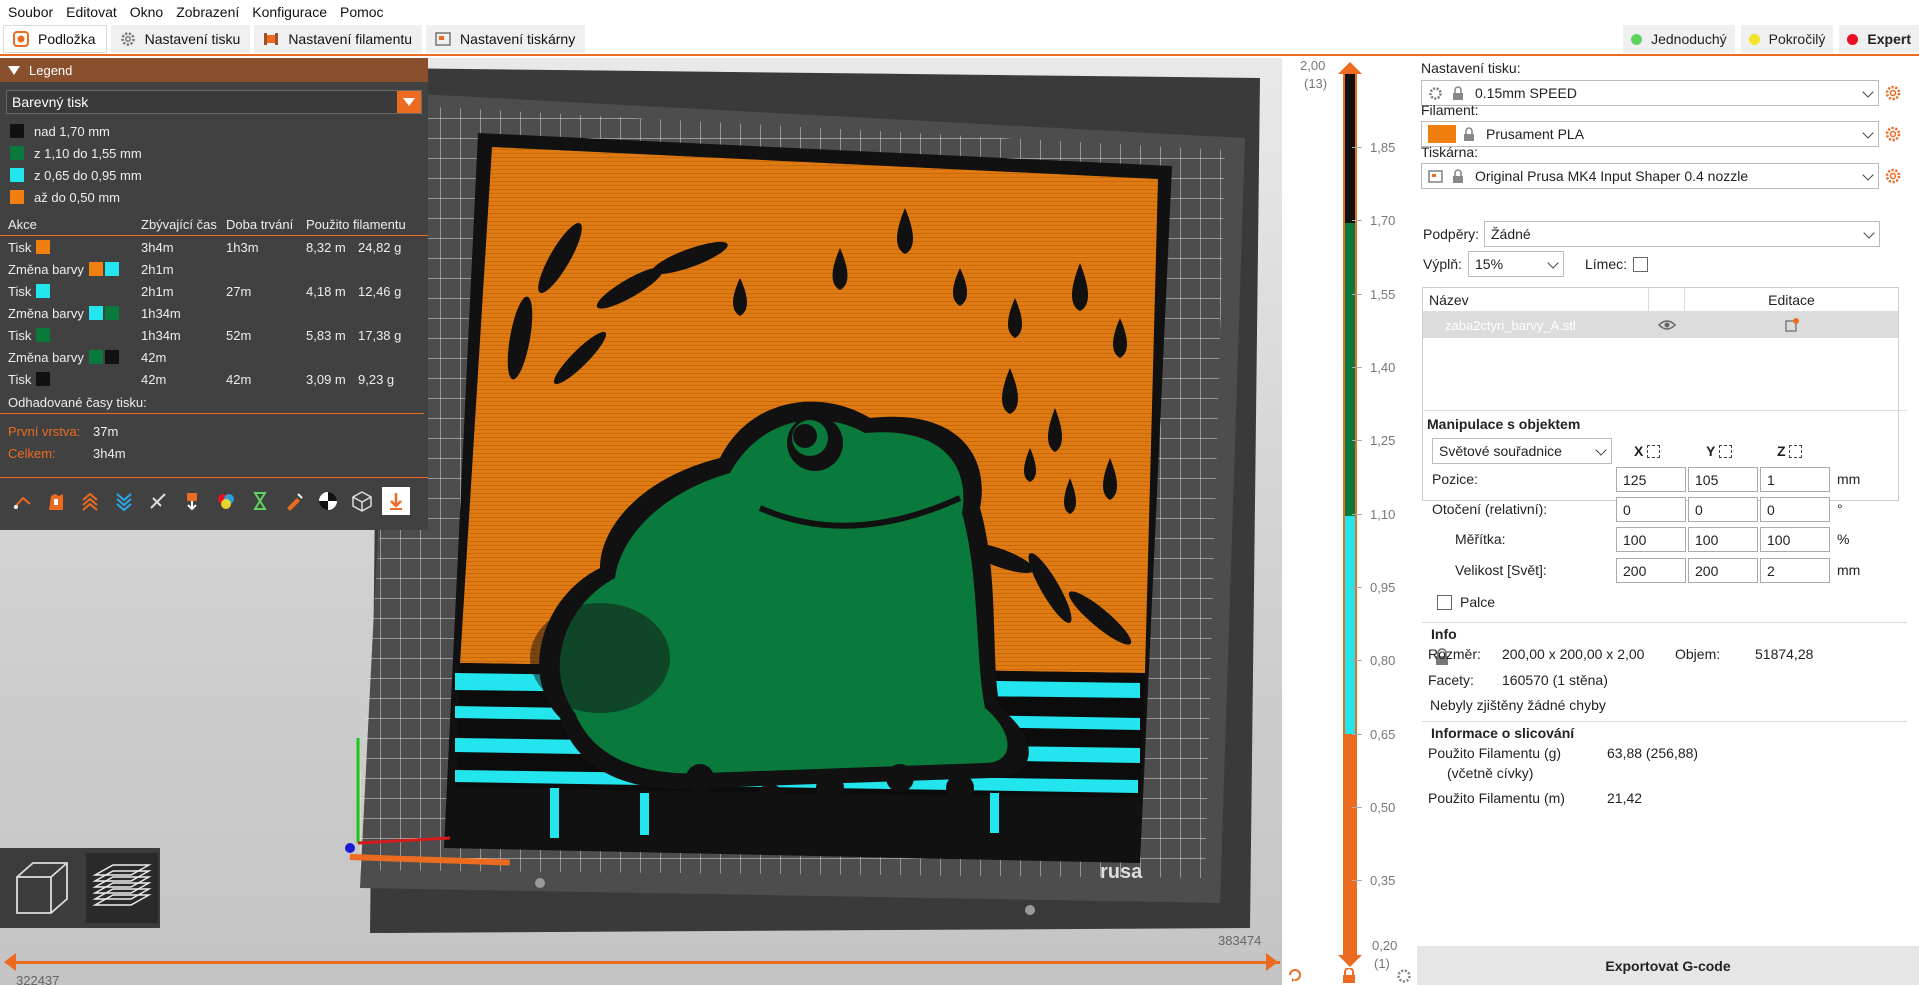  Describe the element at coordinates (1795, 479) in the screenshot. I see `position-z-input: 1` at that location.